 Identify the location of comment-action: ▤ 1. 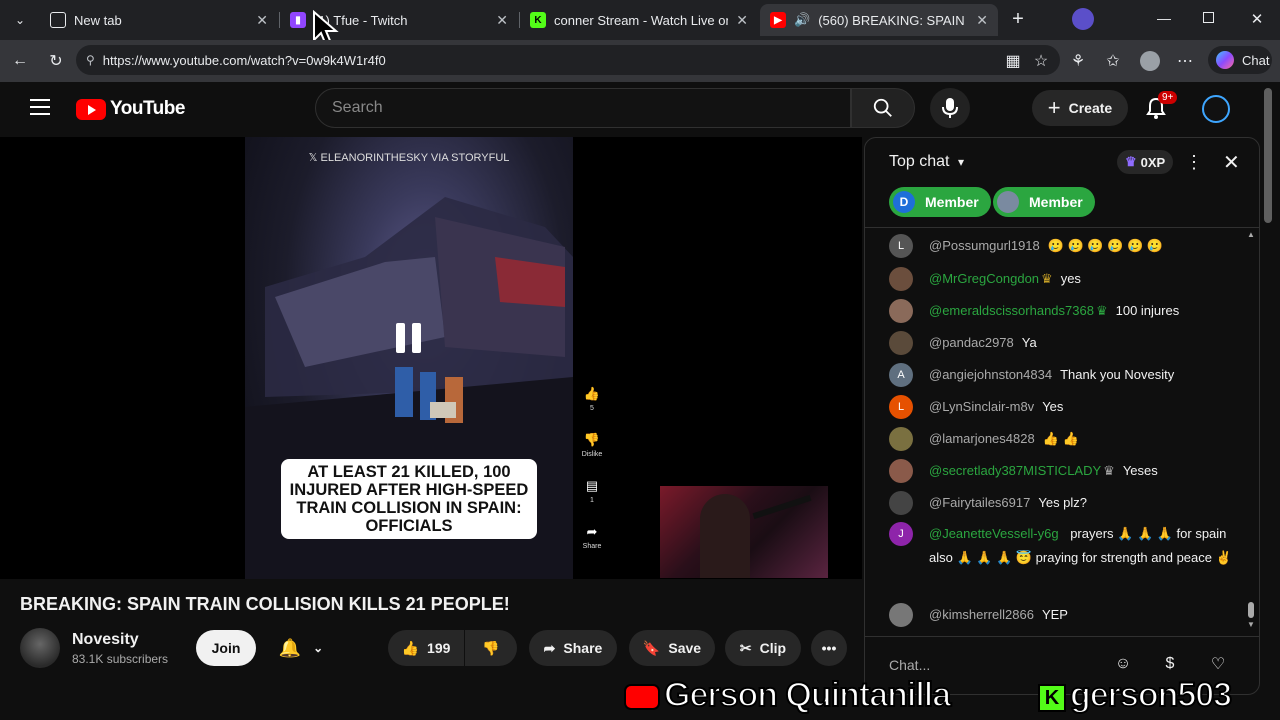
(592, 491).